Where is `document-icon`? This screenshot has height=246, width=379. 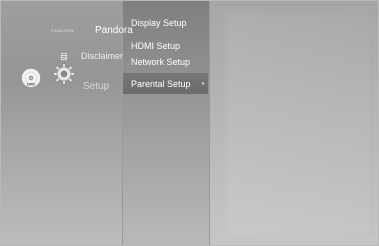 document-icon is located at coordinates (64, 56).